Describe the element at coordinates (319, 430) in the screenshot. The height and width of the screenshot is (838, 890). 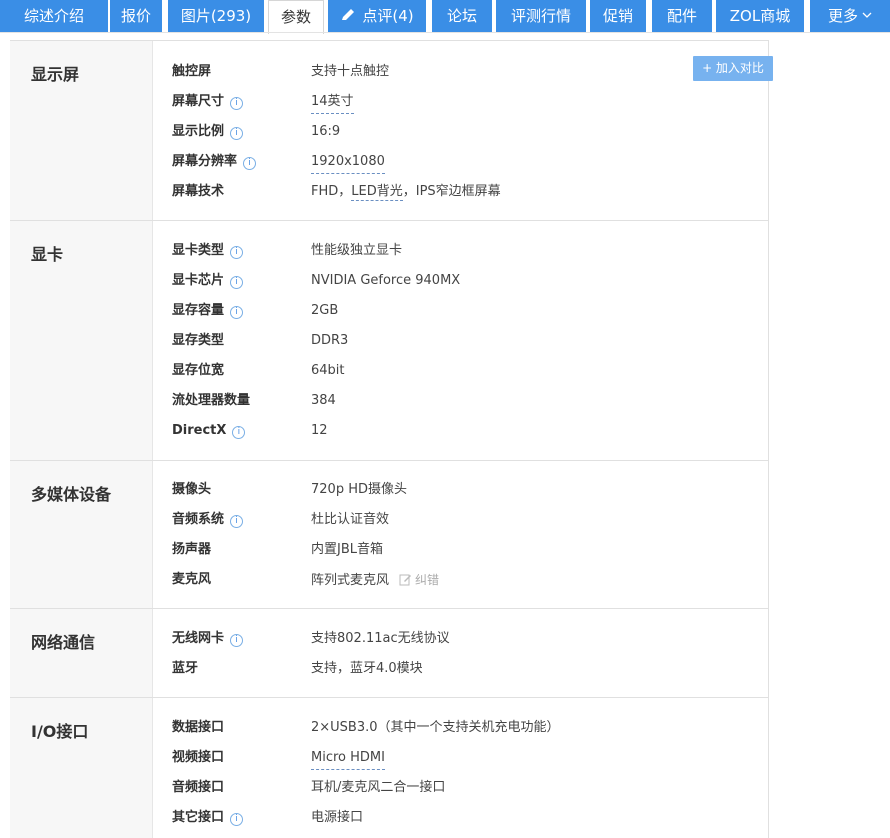
I see `spec-value: 12` at that location.